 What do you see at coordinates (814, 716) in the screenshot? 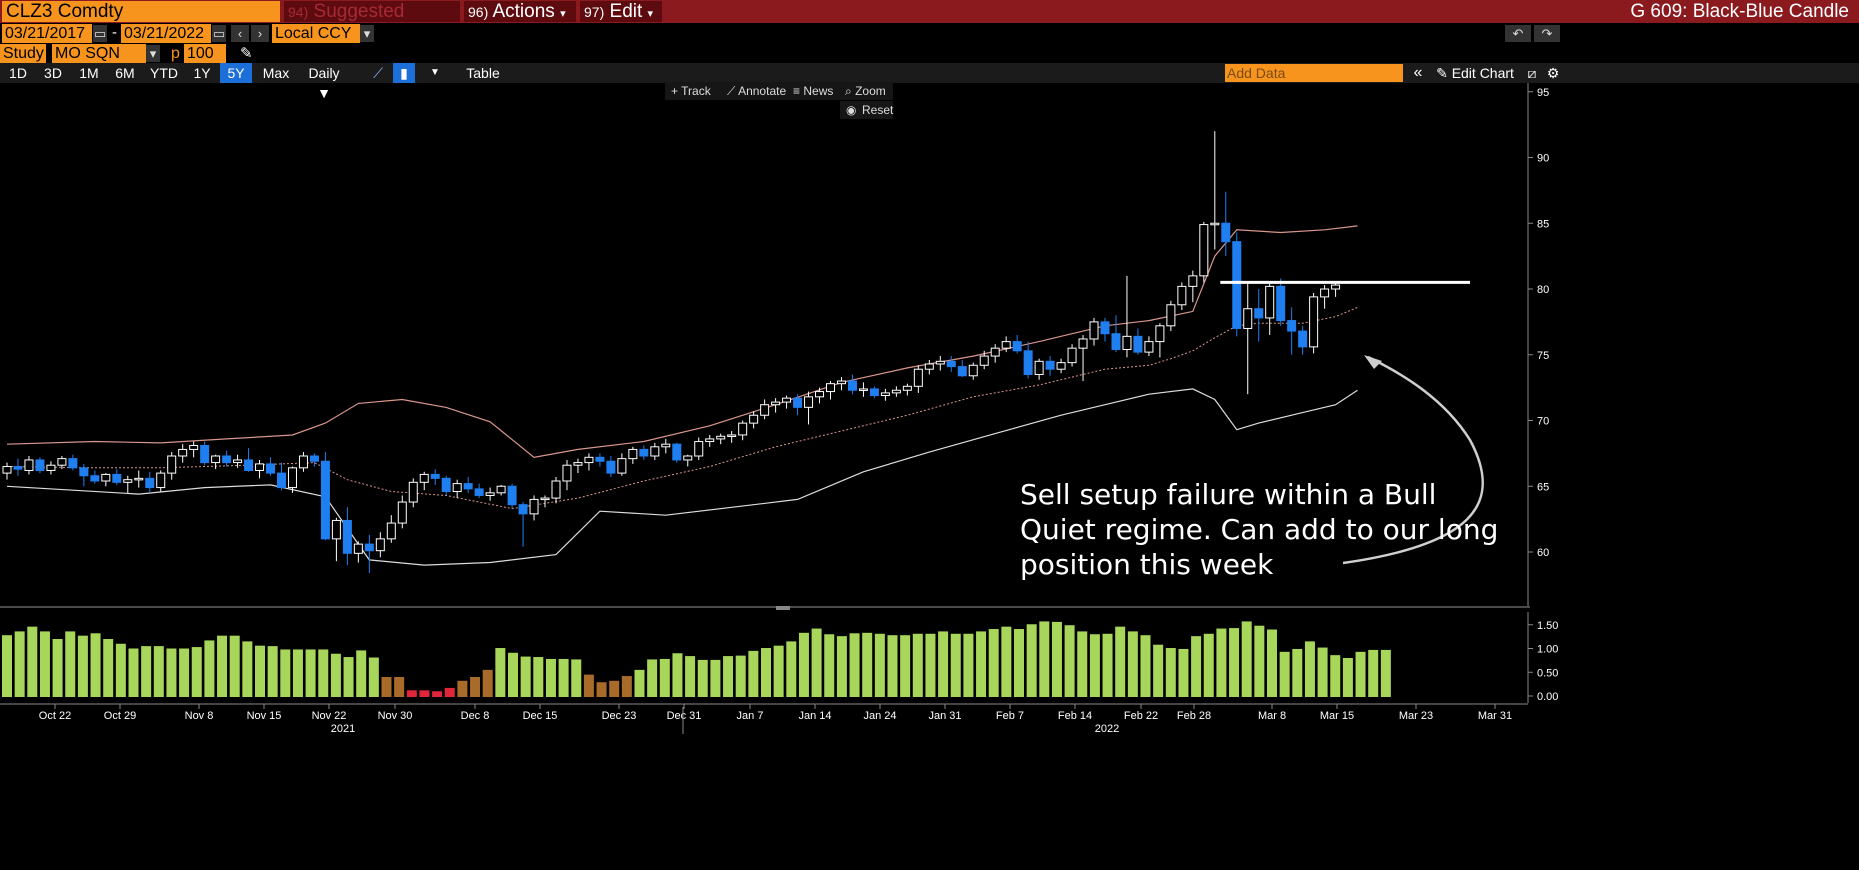
I see `date-tick-label: Jan 14` at bounding box center [814, 716].